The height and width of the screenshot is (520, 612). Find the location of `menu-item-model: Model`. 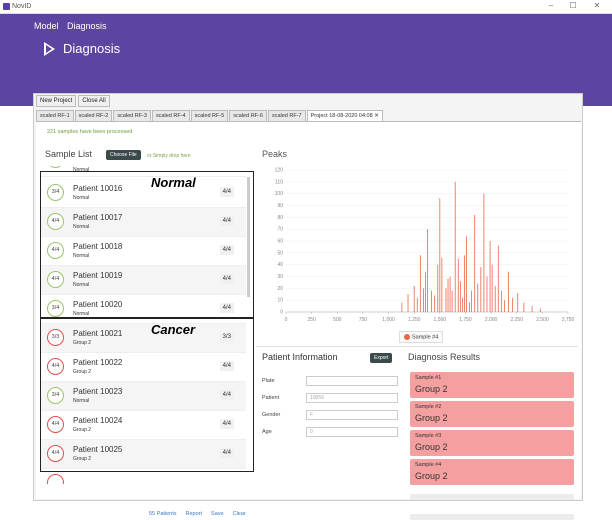

menu-item-model: Model is located at coordinates (46, 26).